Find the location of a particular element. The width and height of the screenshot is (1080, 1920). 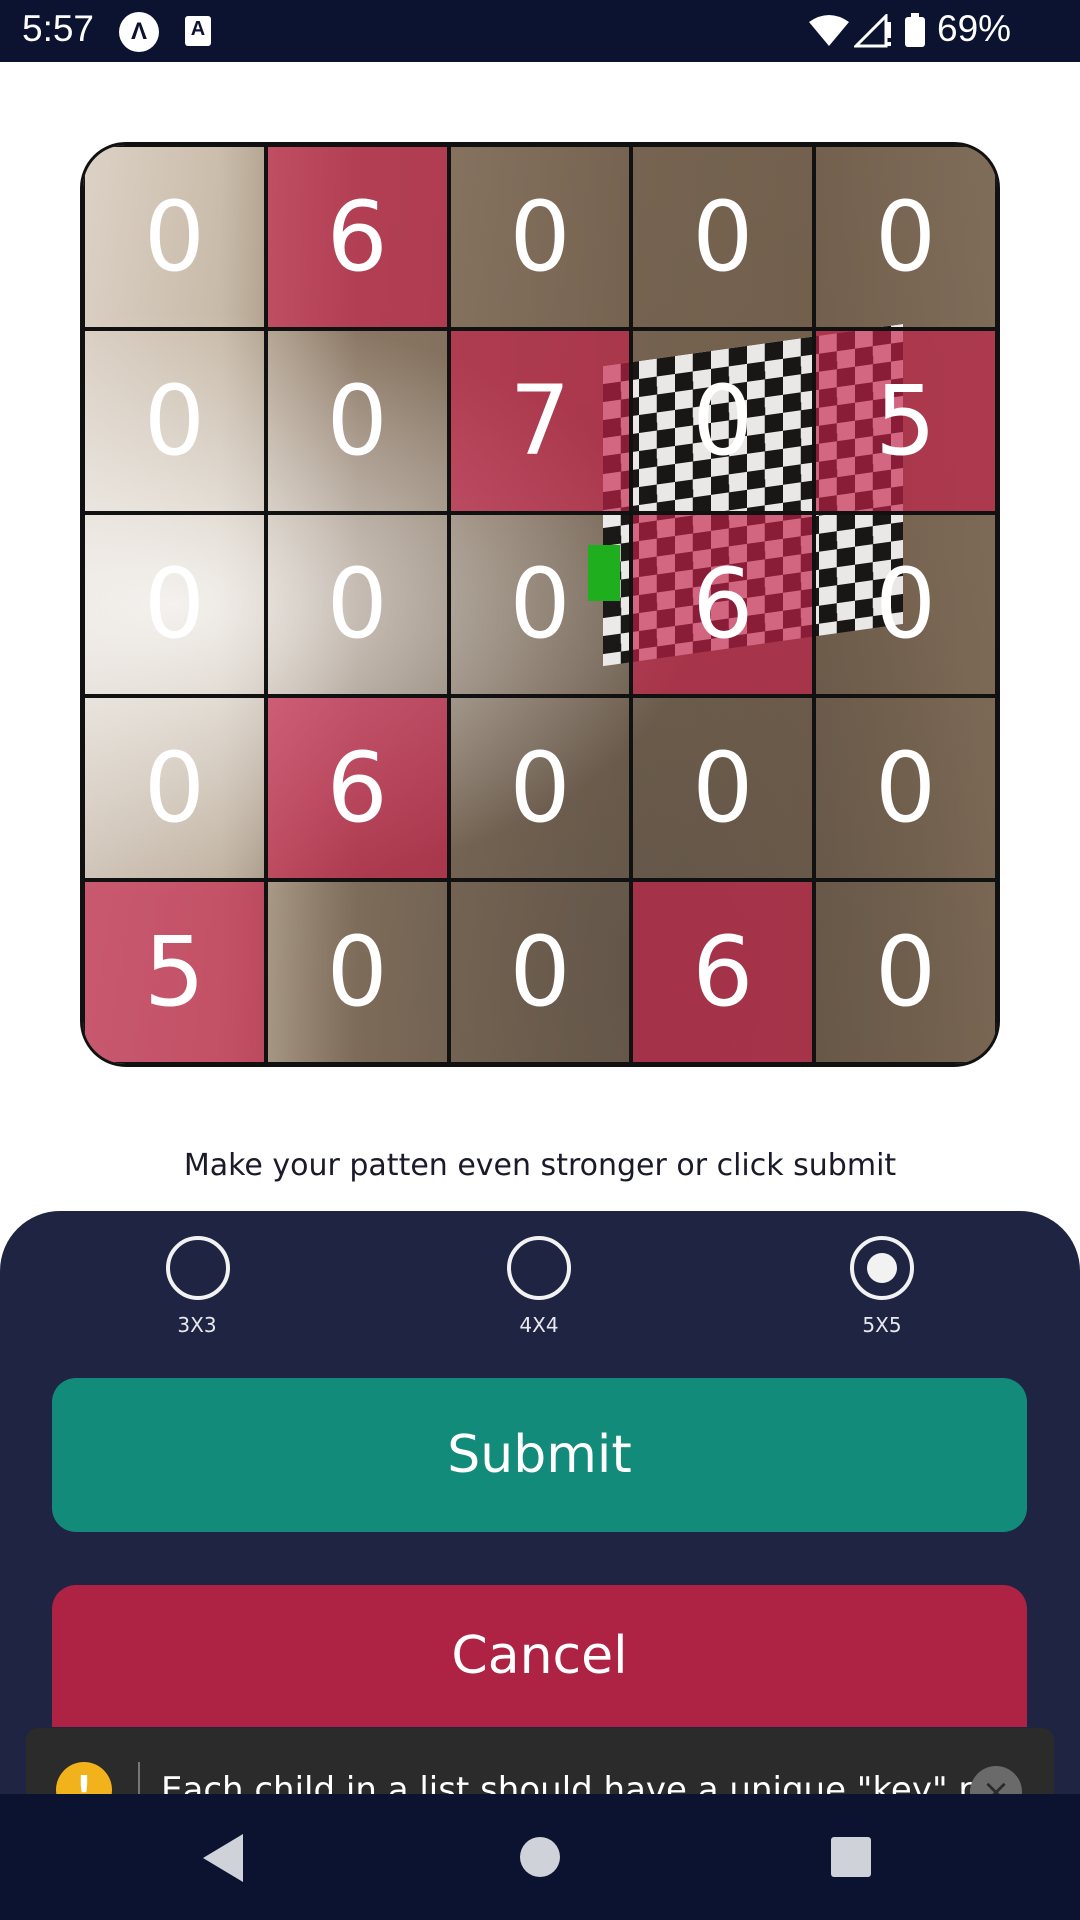

status-time: 5:57 is located at coordinates (58, 28).